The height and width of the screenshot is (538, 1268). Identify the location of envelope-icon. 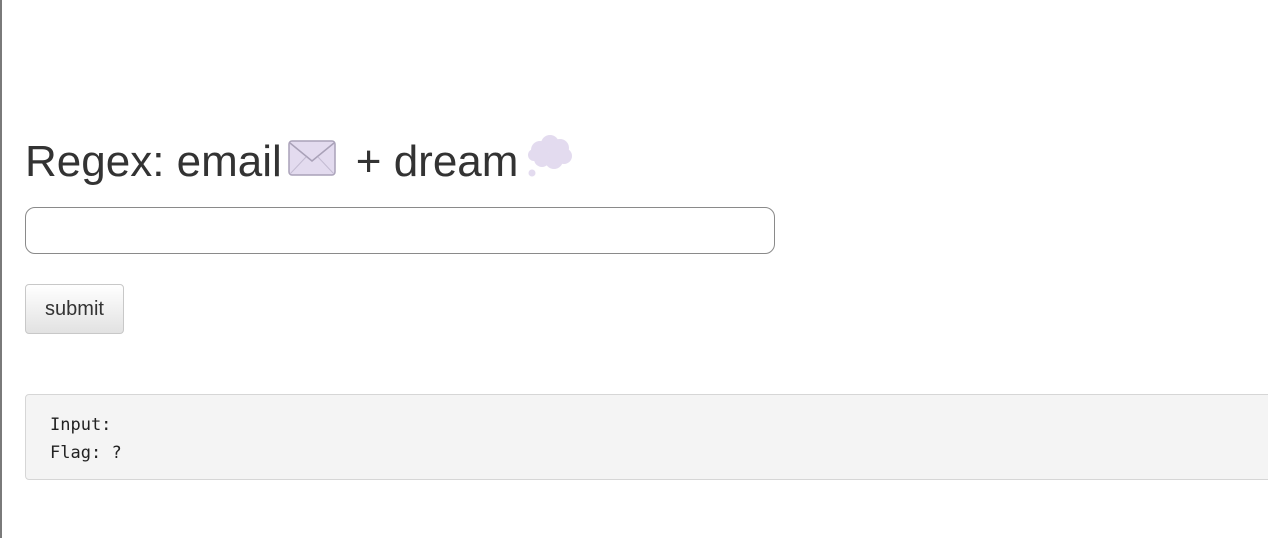
(312, 162).